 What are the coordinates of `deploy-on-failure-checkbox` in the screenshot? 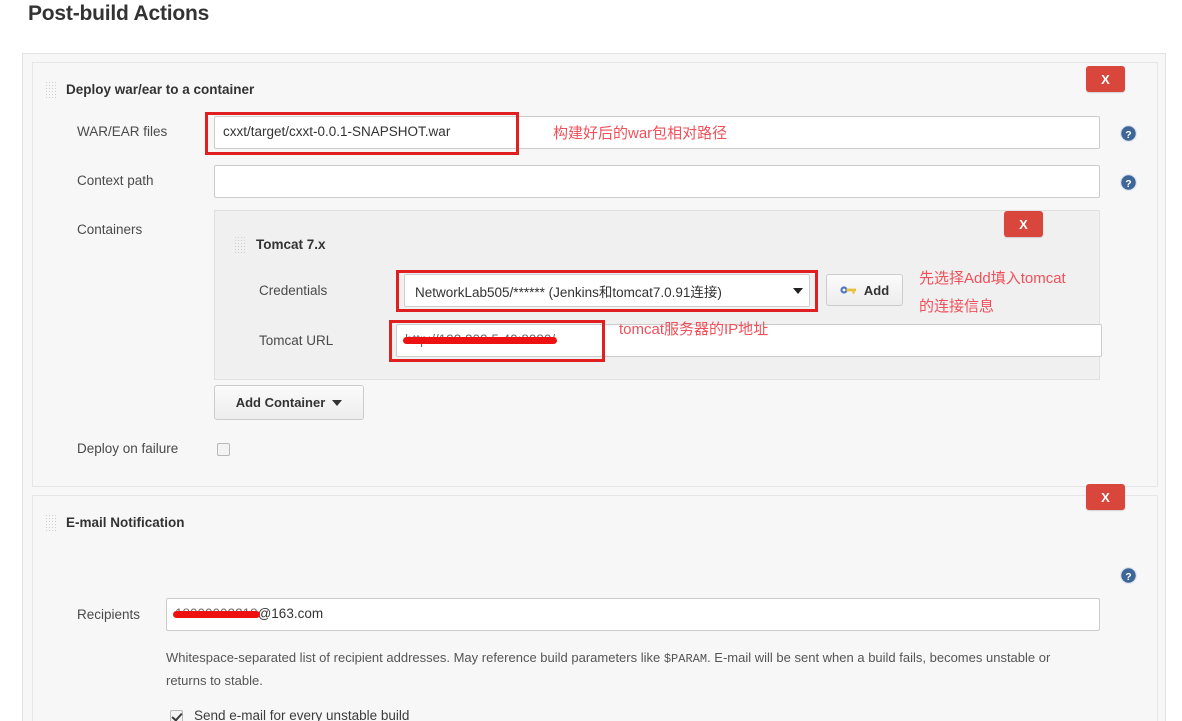 It's located at (223, 449).